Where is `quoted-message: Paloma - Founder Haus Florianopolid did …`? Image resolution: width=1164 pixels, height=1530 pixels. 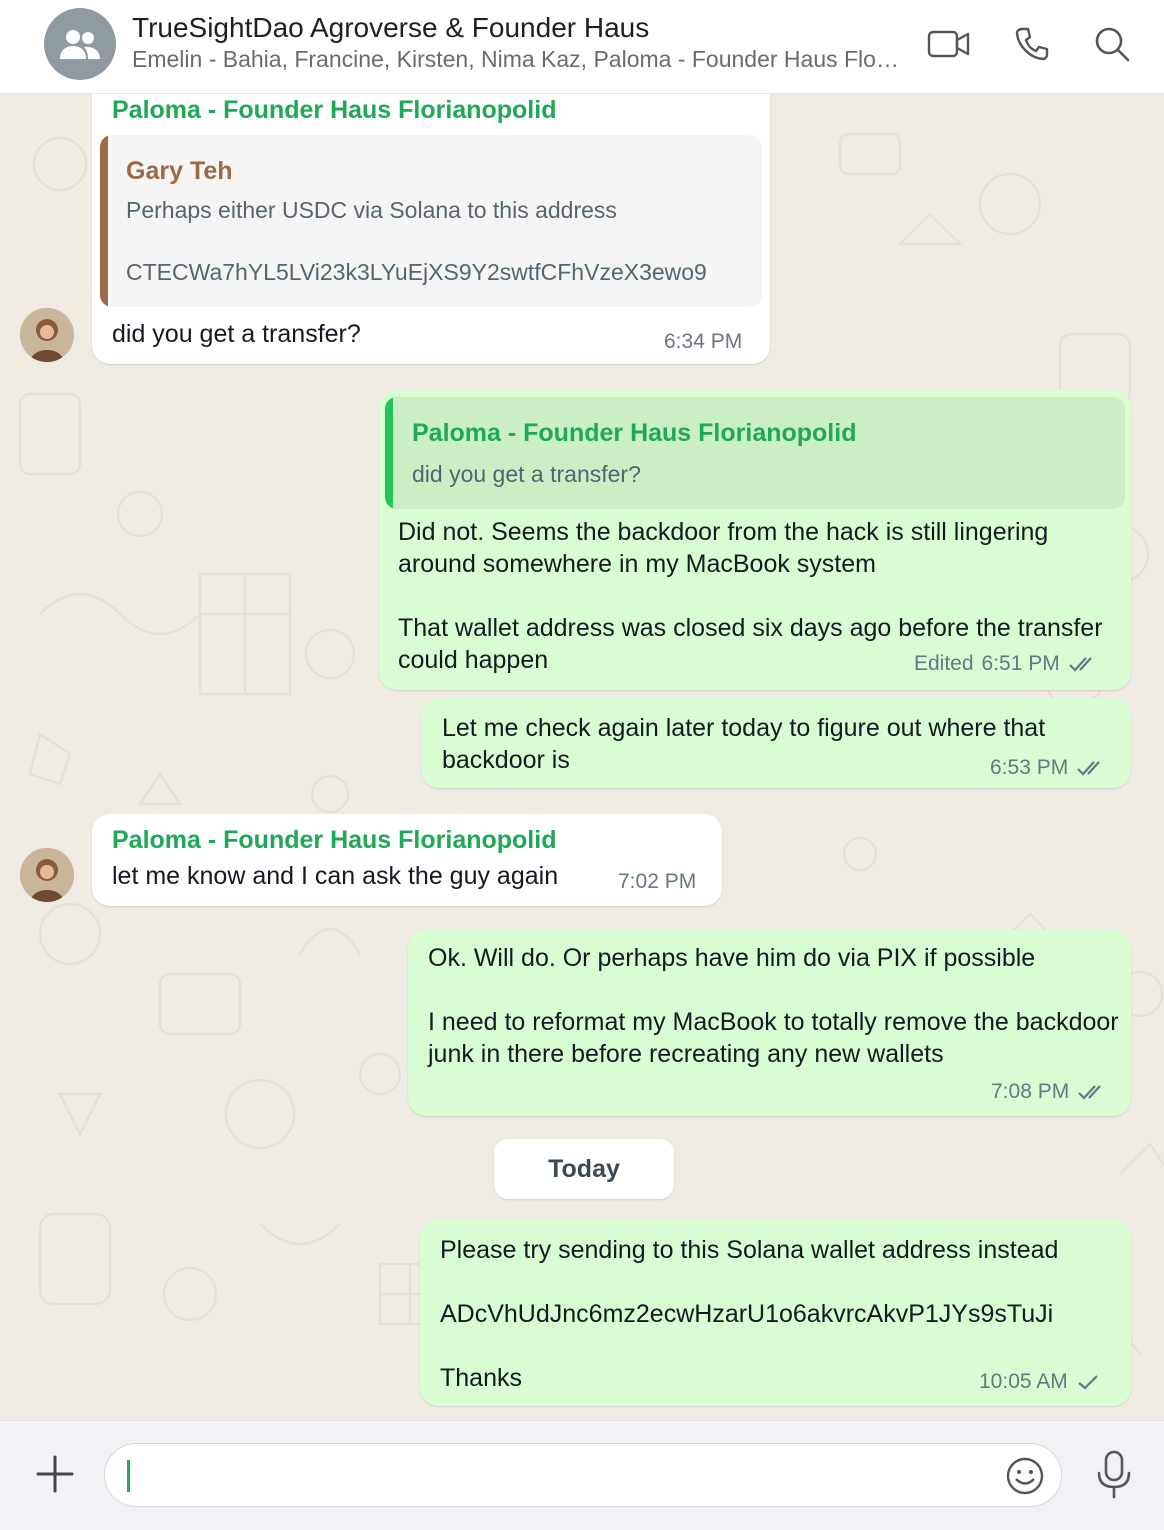
quoted-message: Paloma - Founder Haus Florianopolid did … is located at coordinates (755, 453).